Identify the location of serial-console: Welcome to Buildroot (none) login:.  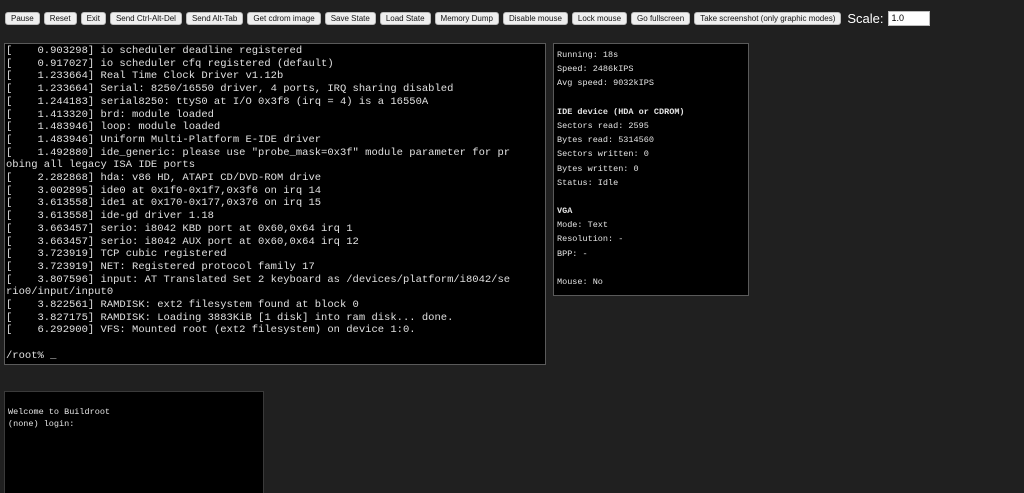
(134, 442).